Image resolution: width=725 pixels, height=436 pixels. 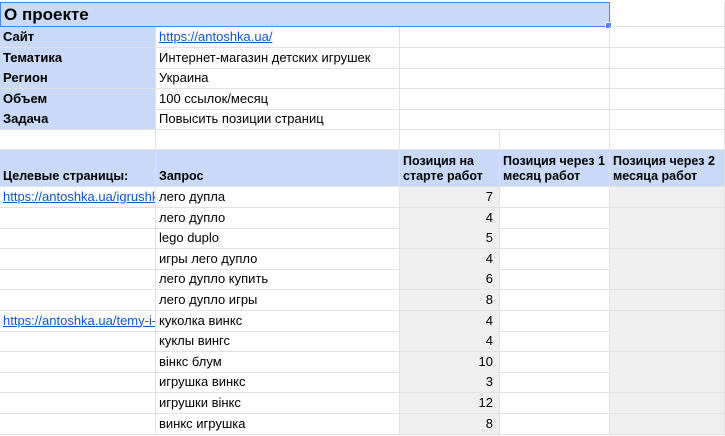 What do you see at coordinates (278, 342) in the screenshot?
I see `query-cell: куклы вингс` at bounding box center [278, 342].